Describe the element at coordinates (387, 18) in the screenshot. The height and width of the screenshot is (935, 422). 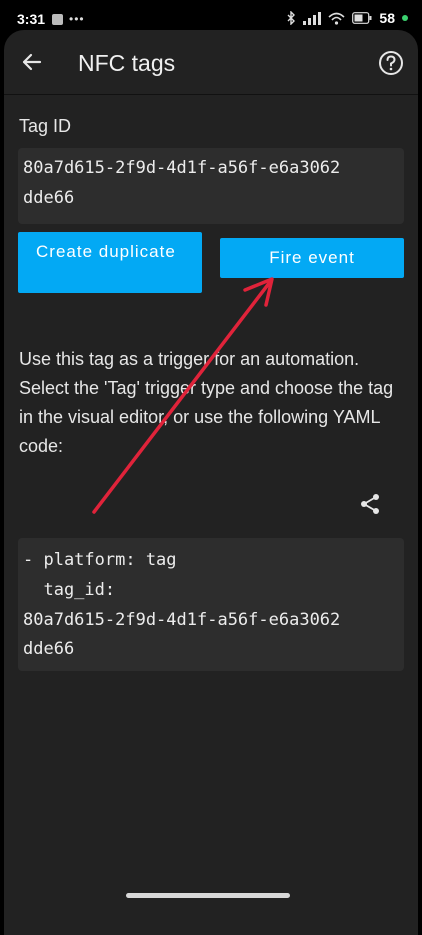
I see `battery-level: 58` at that location.